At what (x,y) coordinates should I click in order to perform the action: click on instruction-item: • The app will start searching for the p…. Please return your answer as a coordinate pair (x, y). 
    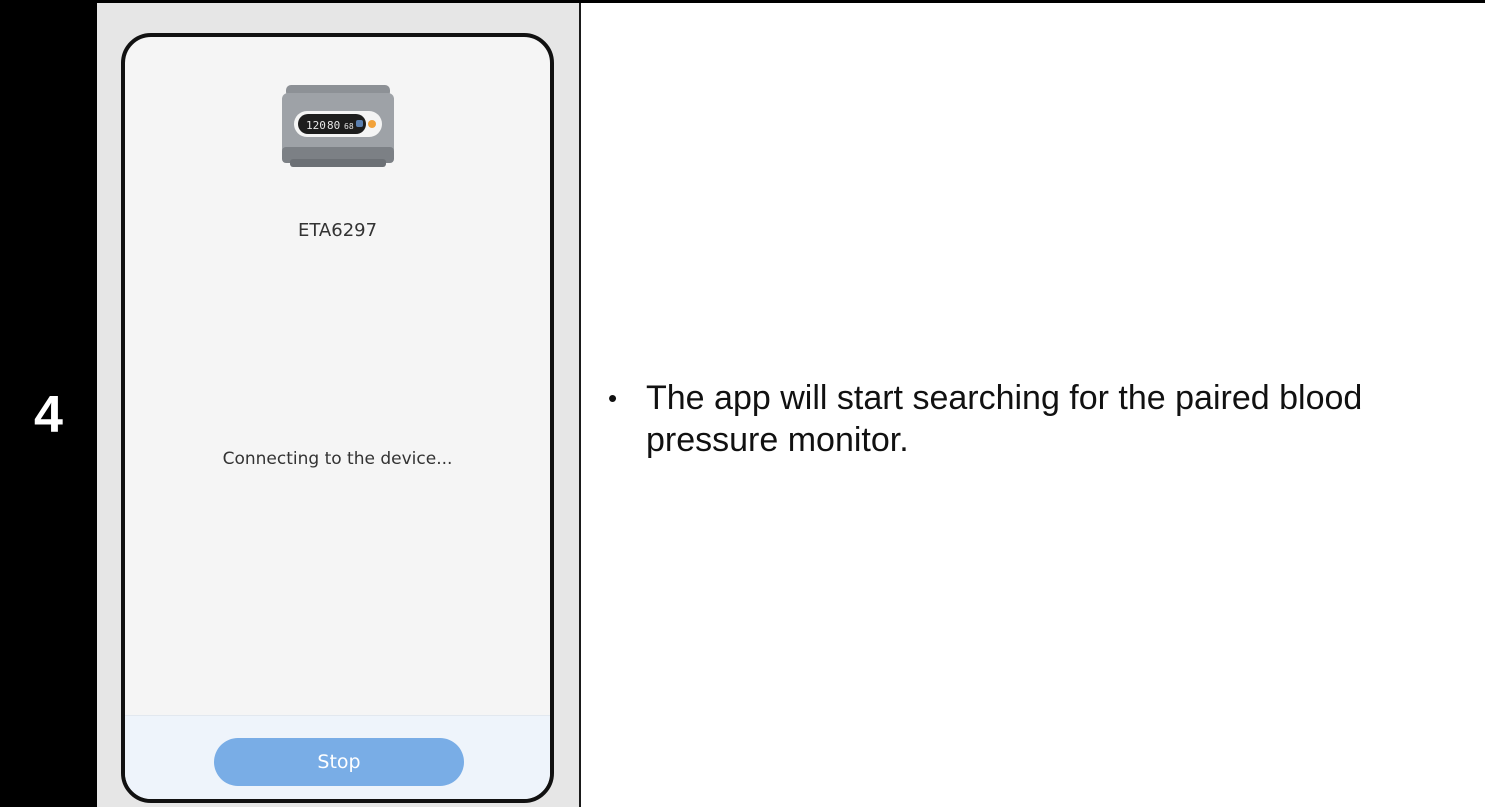
    Looking at the image, I should click on (1038, 419).